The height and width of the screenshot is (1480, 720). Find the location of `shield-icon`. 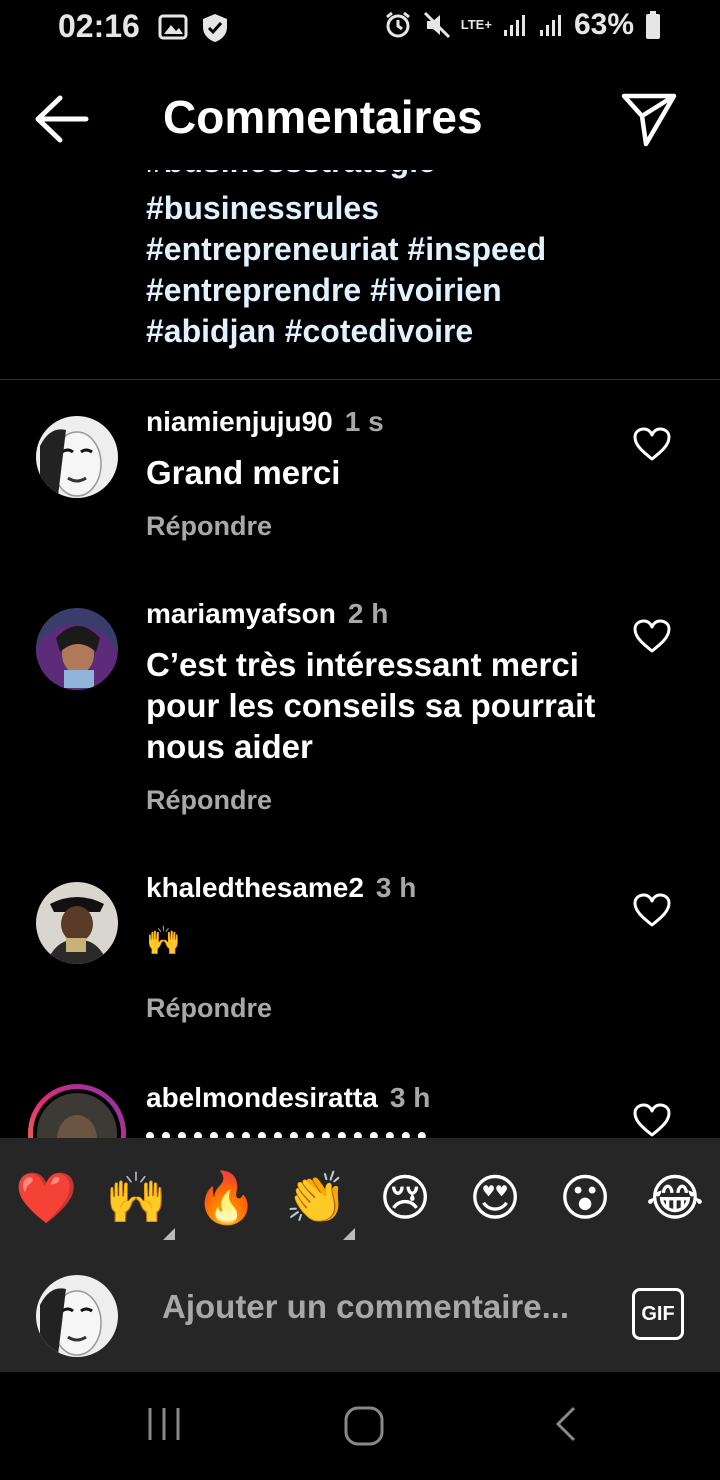

shield-icon is located at coordinates (215, 28).